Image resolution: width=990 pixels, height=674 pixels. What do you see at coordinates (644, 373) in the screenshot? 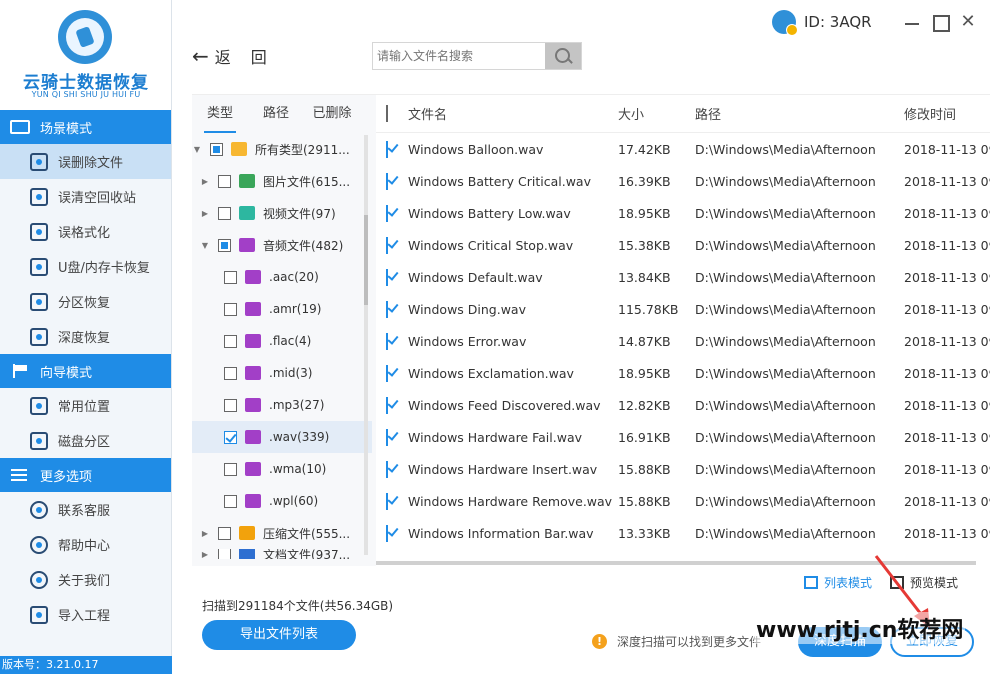
I see `file-size: 18.95KB` at bounding box center [644, 373].